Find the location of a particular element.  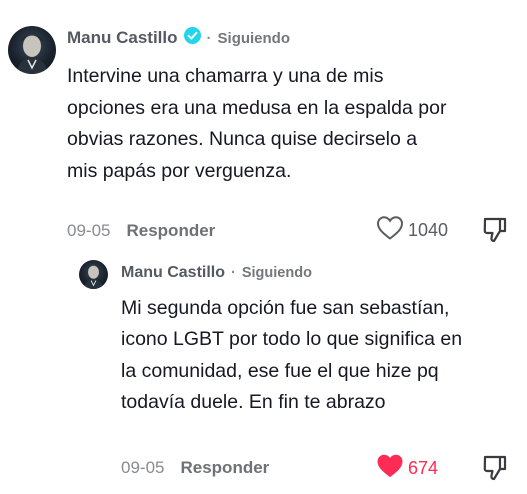

reply-date: 09-05 is located at coordinates (143, 467).